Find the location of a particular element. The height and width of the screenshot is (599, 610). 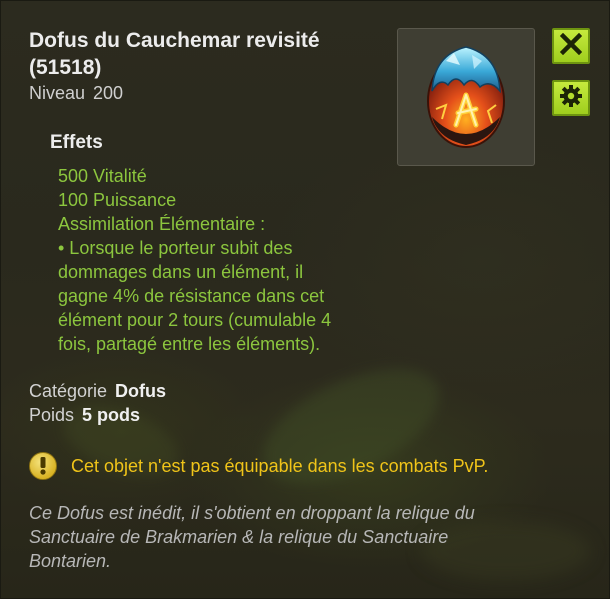

effect-line: Assimilation Élémentaire : is located at coordinates (162, 224).